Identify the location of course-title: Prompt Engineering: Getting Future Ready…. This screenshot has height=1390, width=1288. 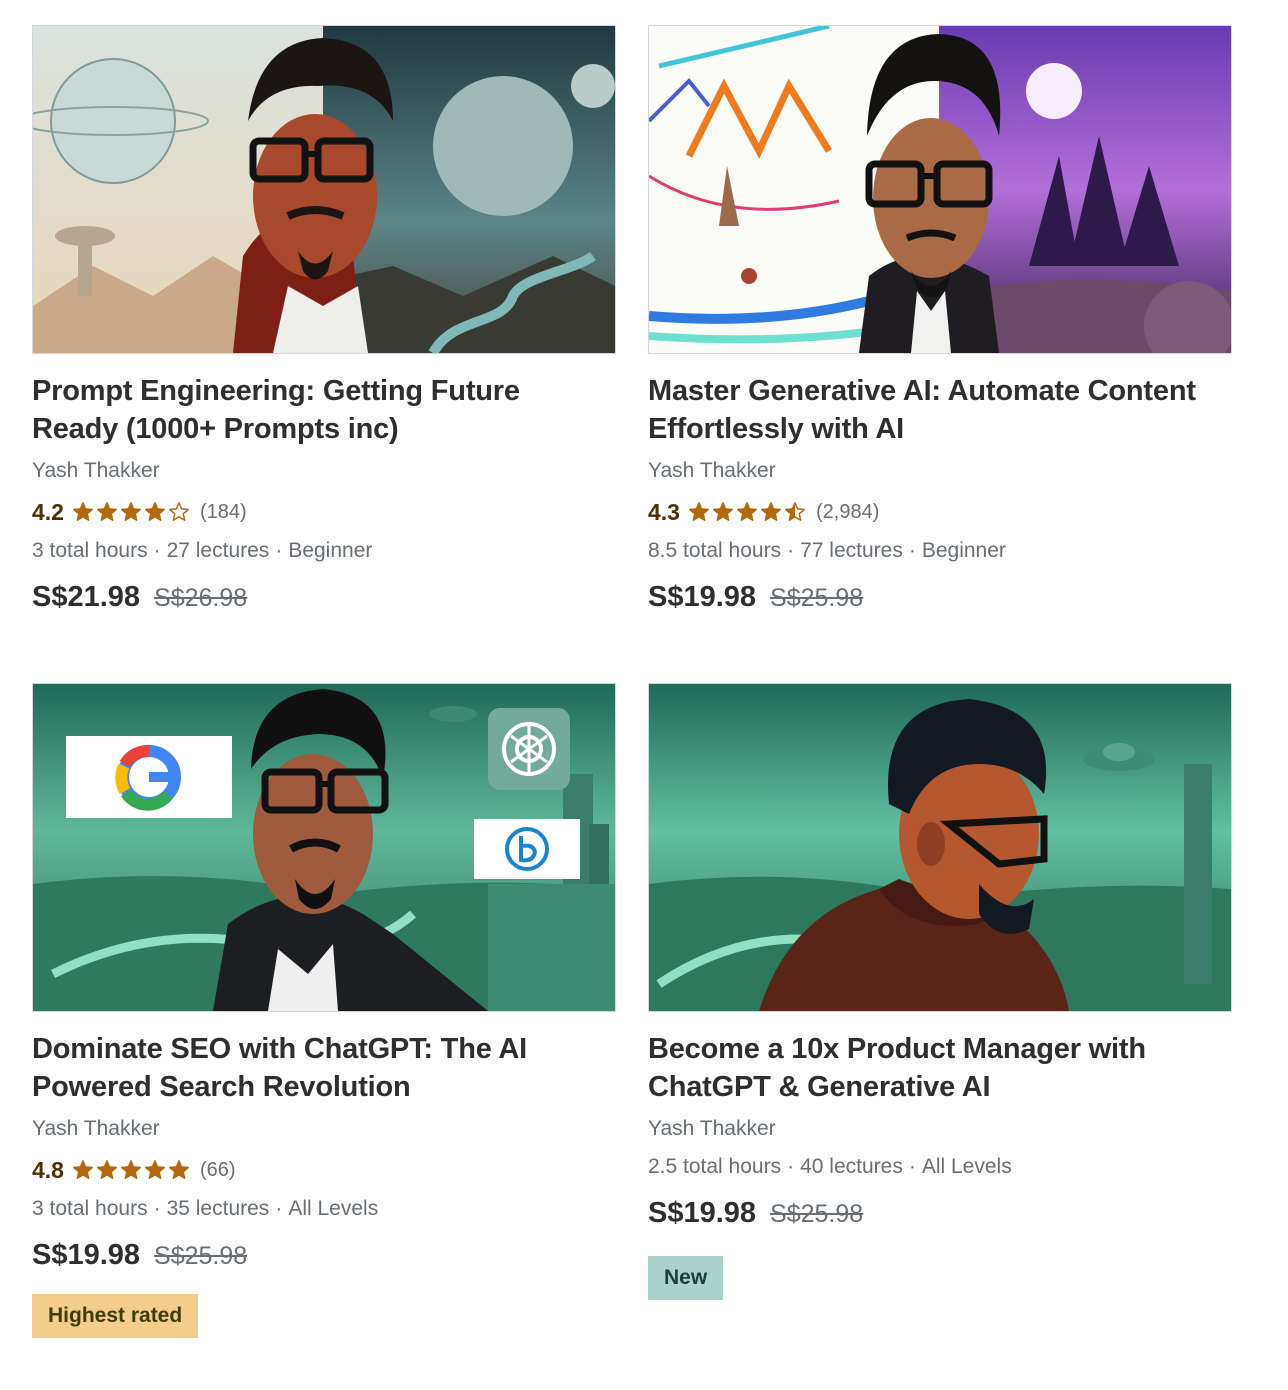
(322, 410).